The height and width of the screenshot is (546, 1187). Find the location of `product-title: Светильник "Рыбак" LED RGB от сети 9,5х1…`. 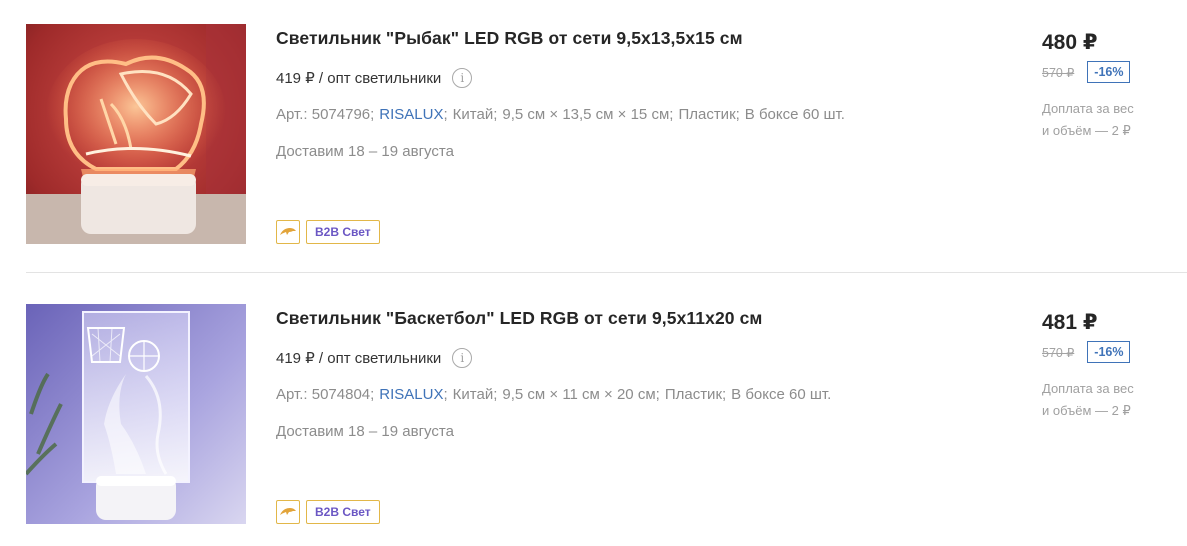

product-title: Светильник "Рыбак" LED RGB от сети 9,5х1… is located at coordinates (509, 38).